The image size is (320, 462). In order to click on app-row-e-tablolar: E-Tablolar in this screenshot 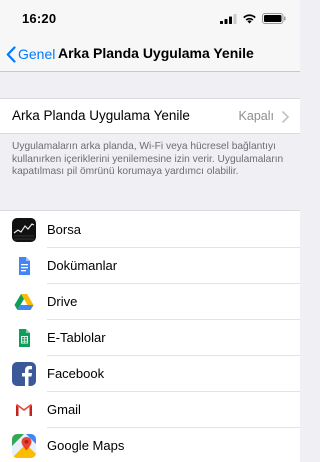, I will do `click(150, 338)`.